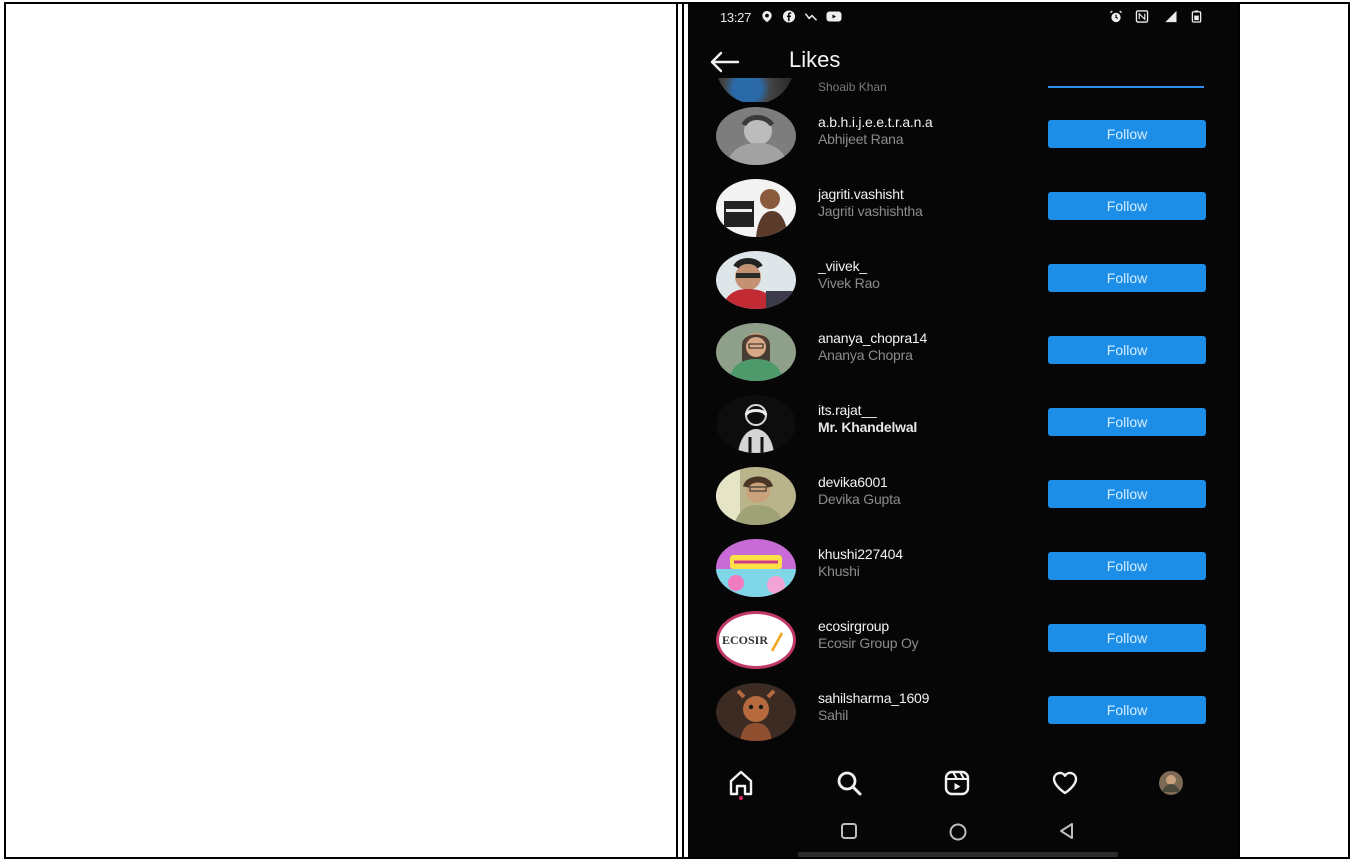 The image size is (1352, 861). What do you see at coordinates (875, 122) in the screenshot?
I see `username: a.b.h.i.j.e.e.t.r.a.n.a` at bounding box center [875, 122].